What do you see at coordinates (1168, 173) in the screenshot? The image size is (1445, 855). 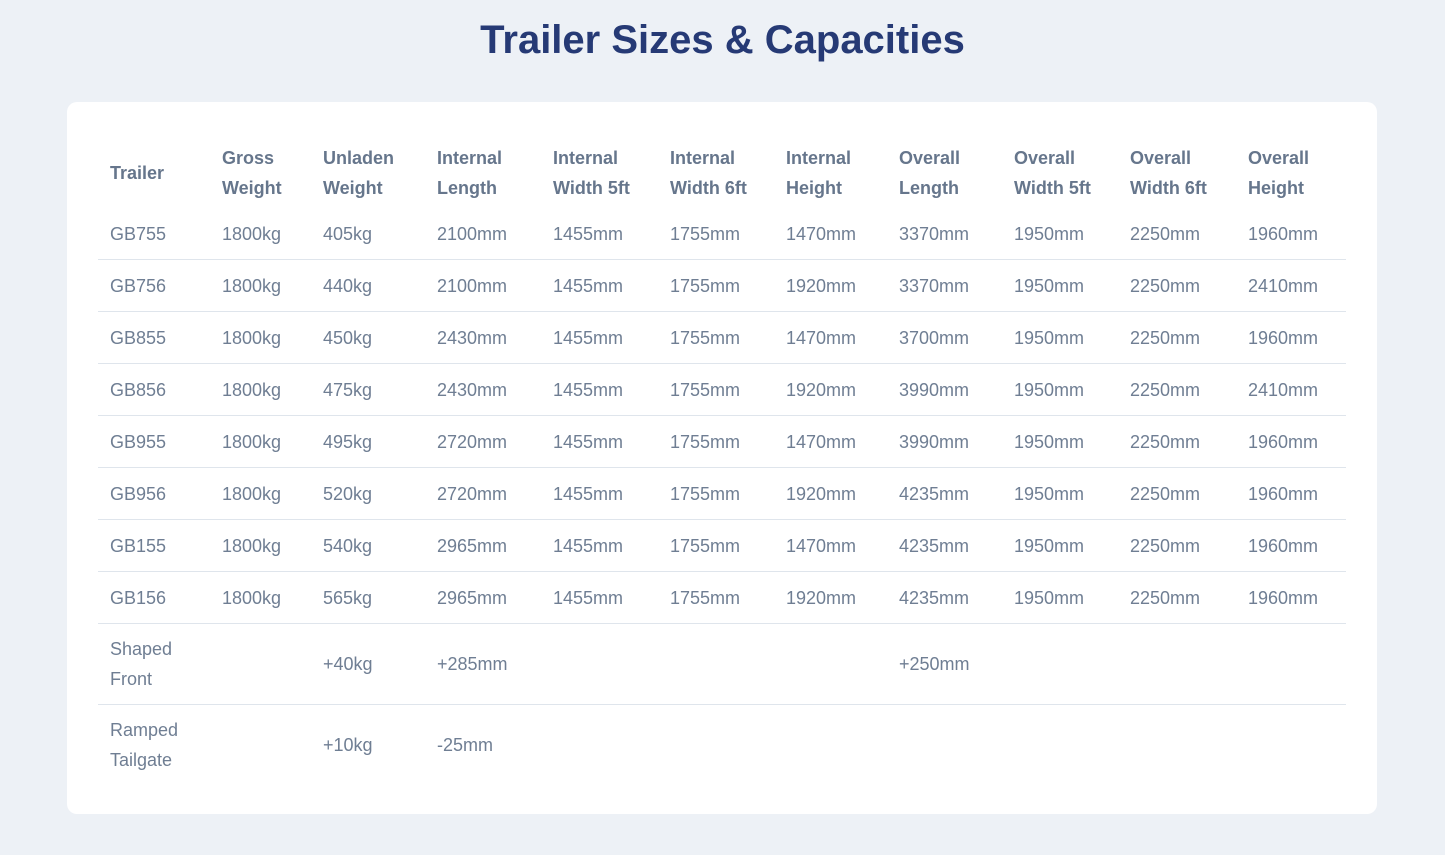 I see `column-header-overall-width-6ft: Overall Width 6ft` at bounding box center [1168, 173].